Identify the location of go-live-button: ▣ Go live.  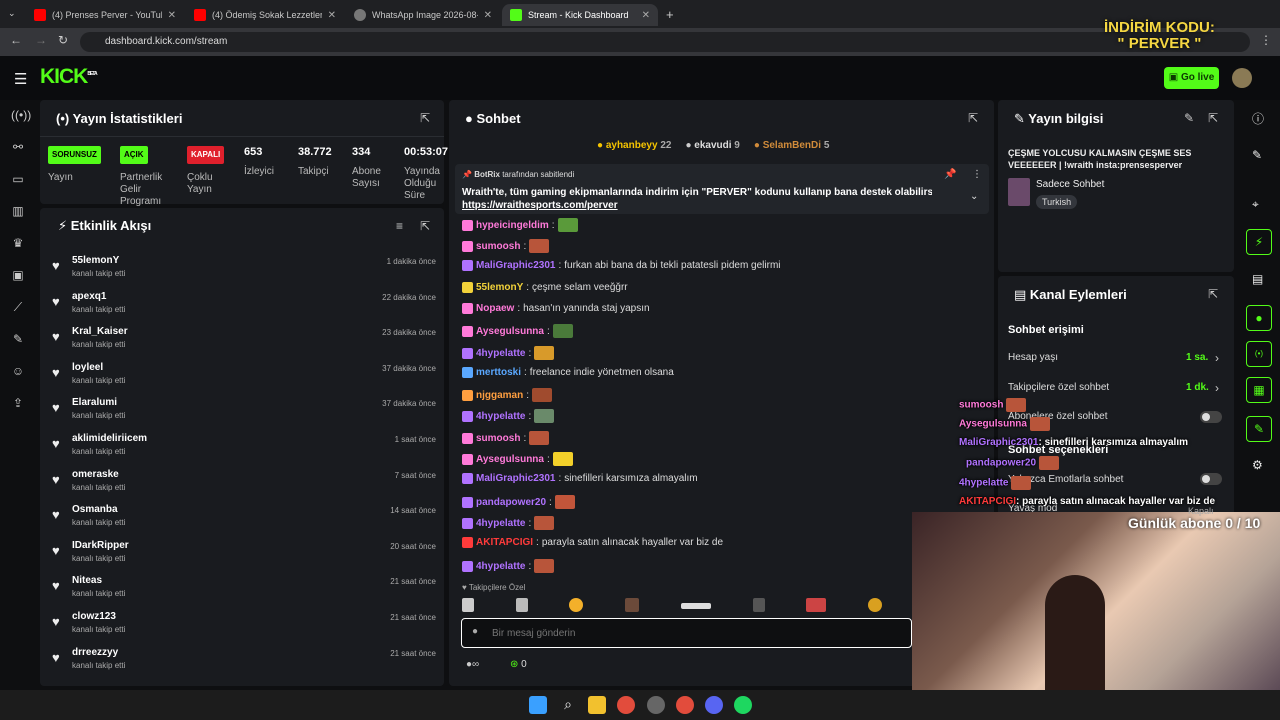
(1191, 78).